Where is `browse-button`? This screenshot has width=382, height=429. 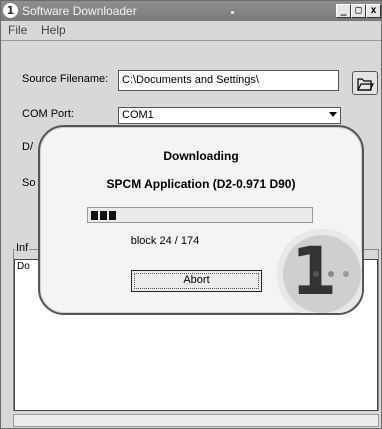
browse-button is located at coordinates (365, 83).